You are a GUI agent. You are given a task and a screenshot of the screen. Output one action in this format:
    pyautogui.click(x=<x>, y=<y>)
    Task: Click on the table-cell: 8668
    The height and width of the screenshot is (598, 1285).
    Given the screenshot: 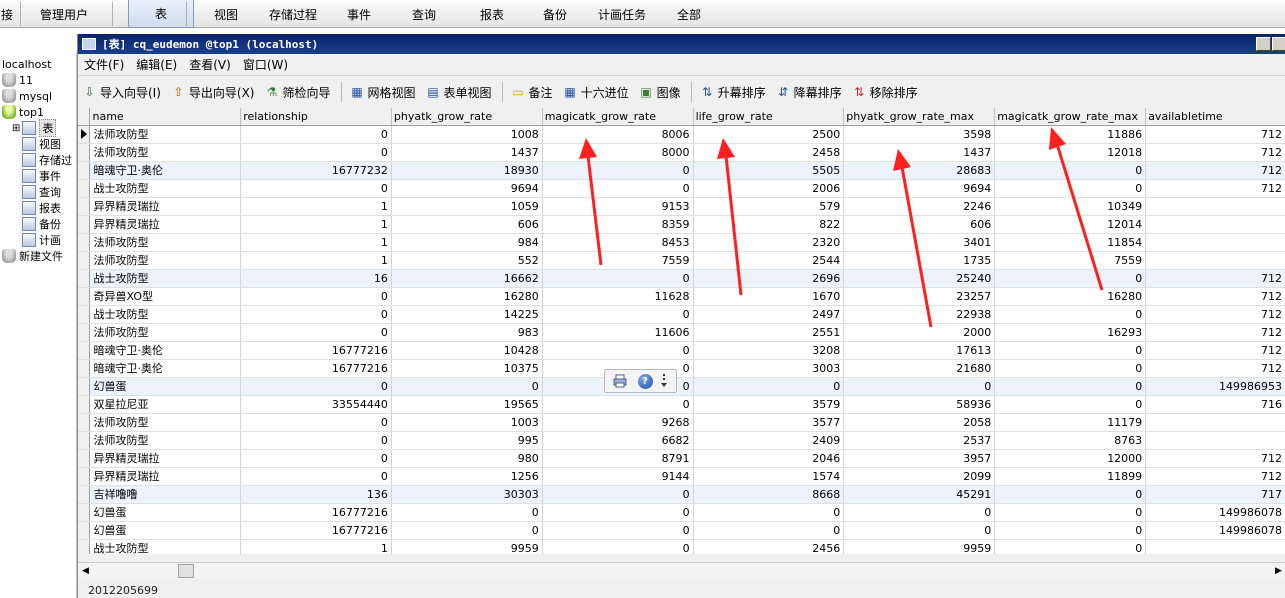 What is the action you would take?
    pyautogui.click(x=769, y=494)
    